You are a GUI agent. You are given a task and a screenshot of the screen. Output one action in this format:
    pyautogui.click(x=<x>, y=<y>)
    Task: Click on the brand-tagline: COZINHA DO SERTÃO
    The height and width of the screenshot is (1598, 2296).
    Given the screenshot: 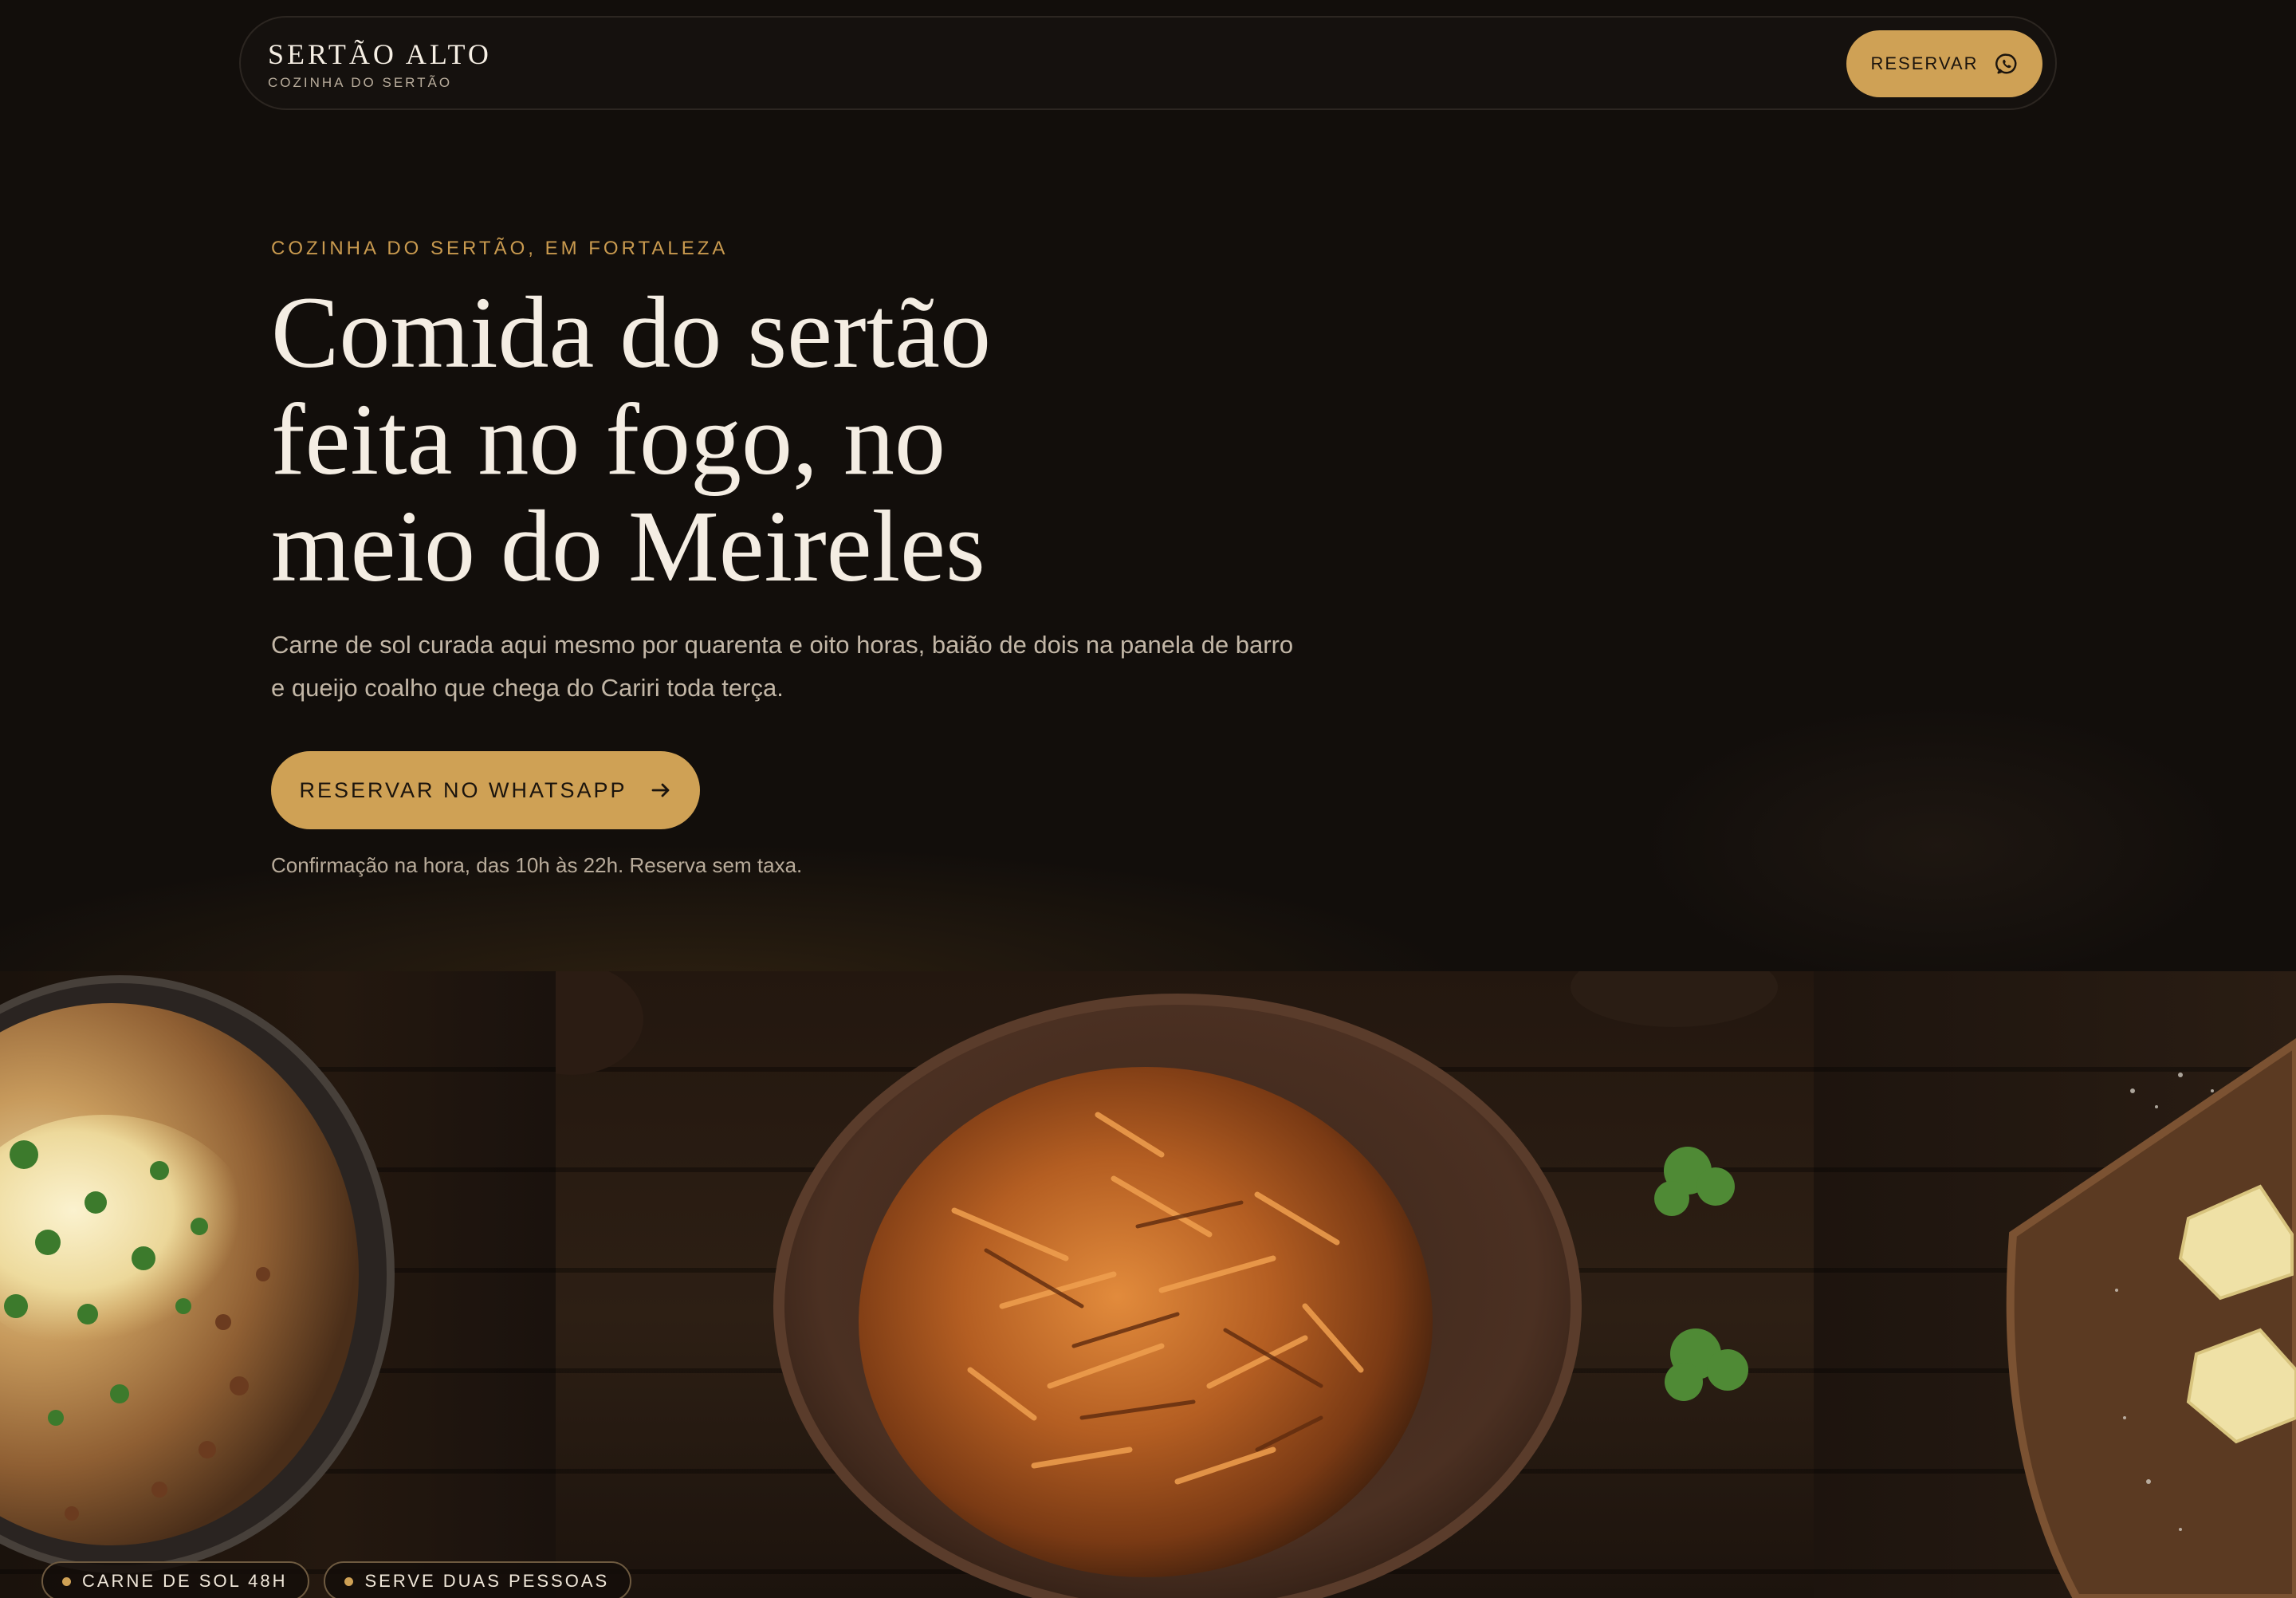 What is the action you would take?
    pyautogui.click(x=360, y=82)
    